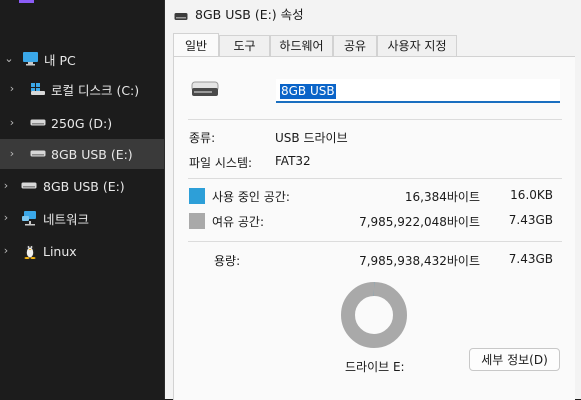  Describe the element at coordinates (30, 58) in the screenshot. I see `monitor-icon` at that location.